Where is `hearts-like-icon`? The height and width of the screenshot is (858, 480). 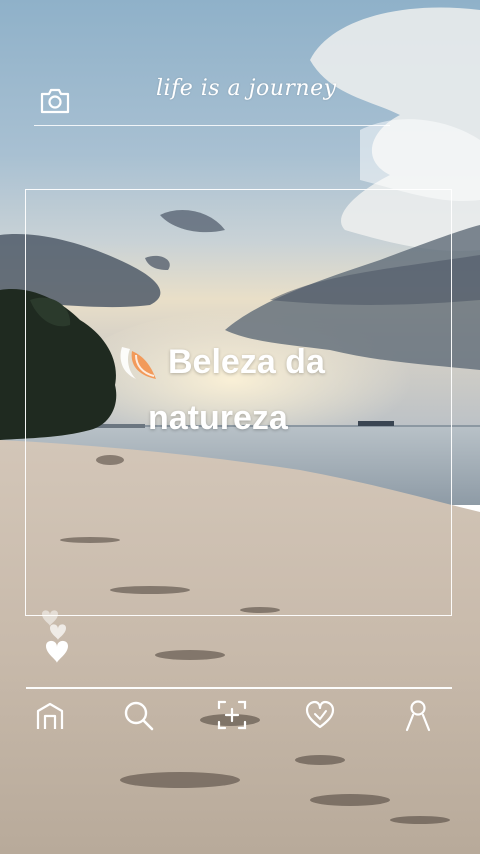 hearts-like-icon is located at coordinates (55, 636).